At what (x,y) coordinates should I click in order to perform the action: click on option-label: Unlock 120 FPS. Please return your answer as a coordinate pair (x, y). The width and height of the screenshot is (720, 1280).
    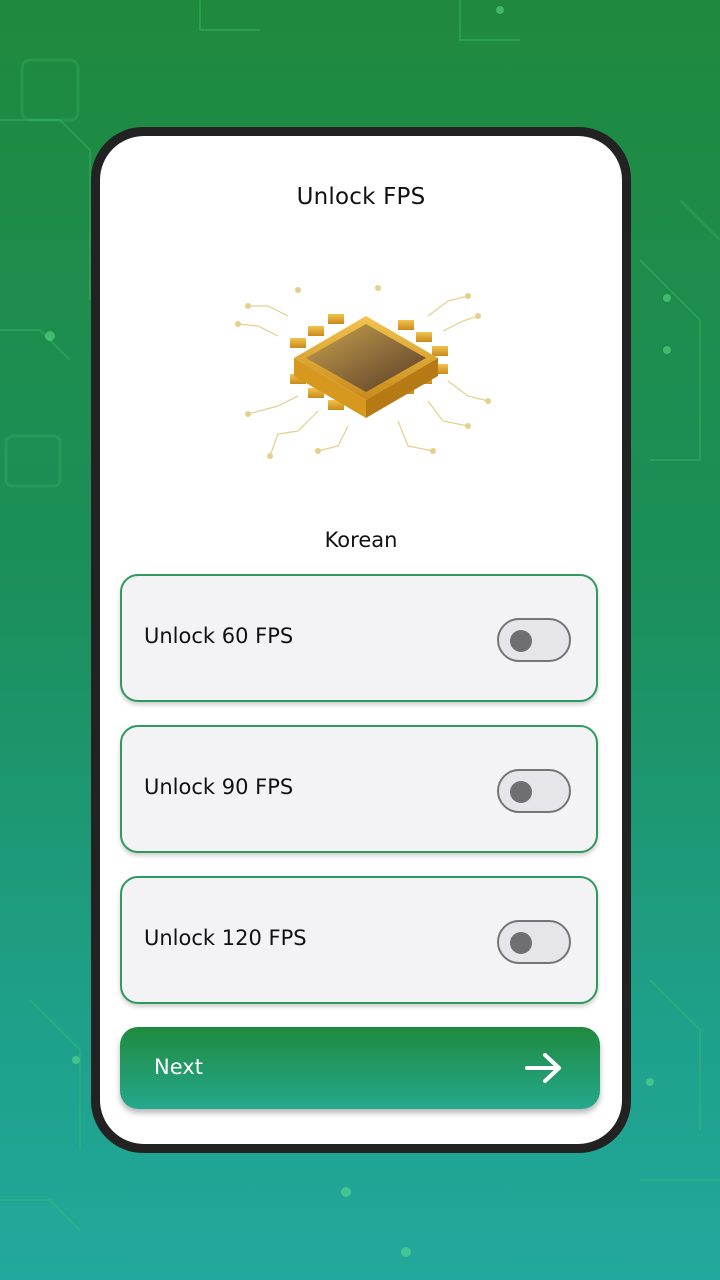
    Looking at the image, I should click on (225, 938).